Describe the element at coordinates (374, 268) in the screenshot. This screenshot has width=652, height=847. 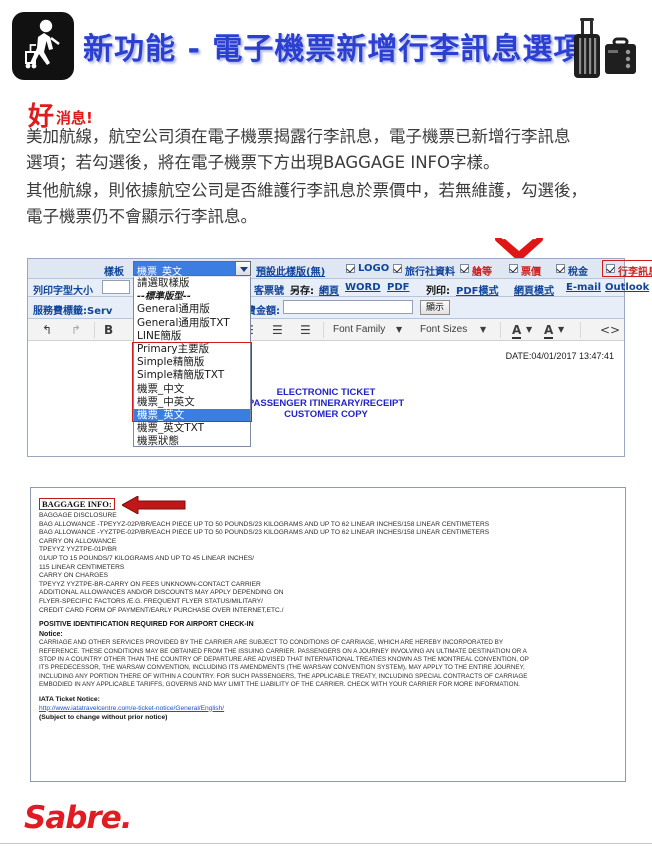
I see `checkbox-label-logo: LOGO` at that location.